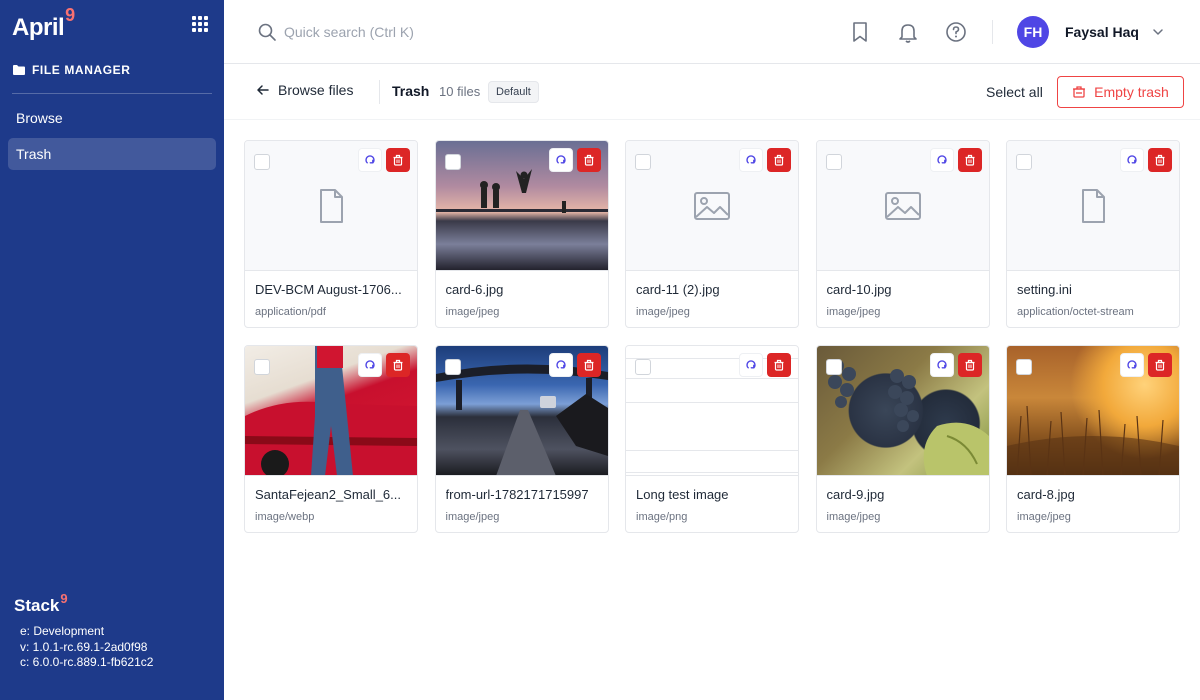  I want to click on stack-logo-superscript: 9, so click(64, 598).